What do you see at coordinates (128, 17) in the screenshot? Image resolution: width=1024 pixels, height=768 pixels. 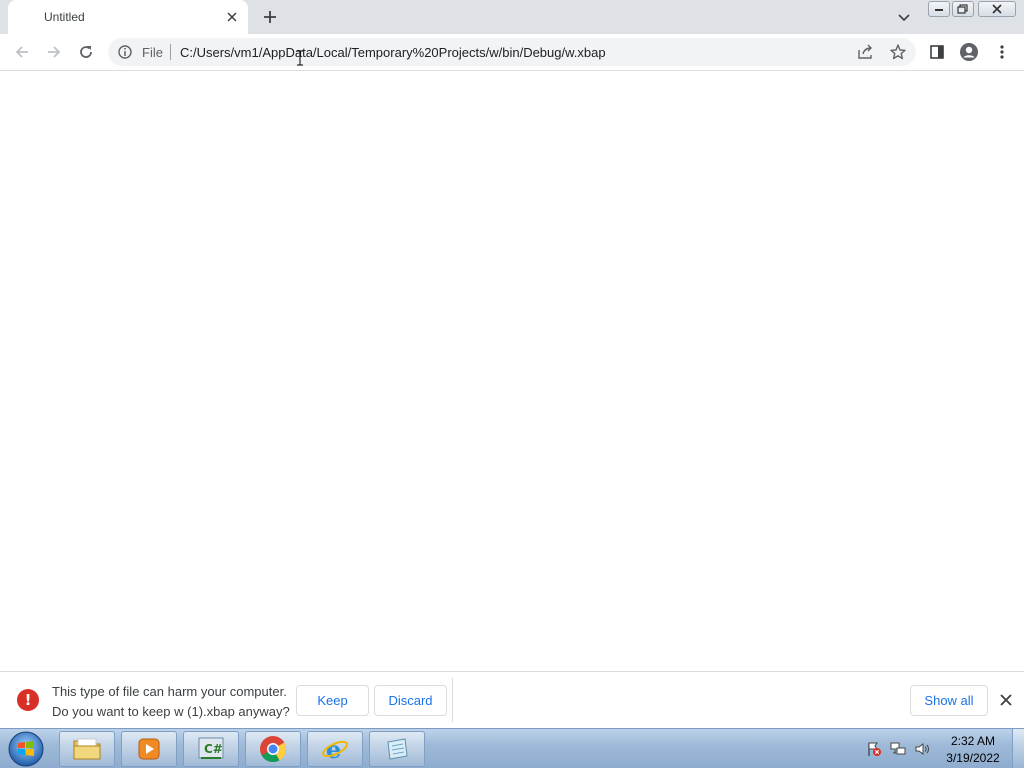 I see `tab-untitled: Untitled` at bounding box center [128, 17].